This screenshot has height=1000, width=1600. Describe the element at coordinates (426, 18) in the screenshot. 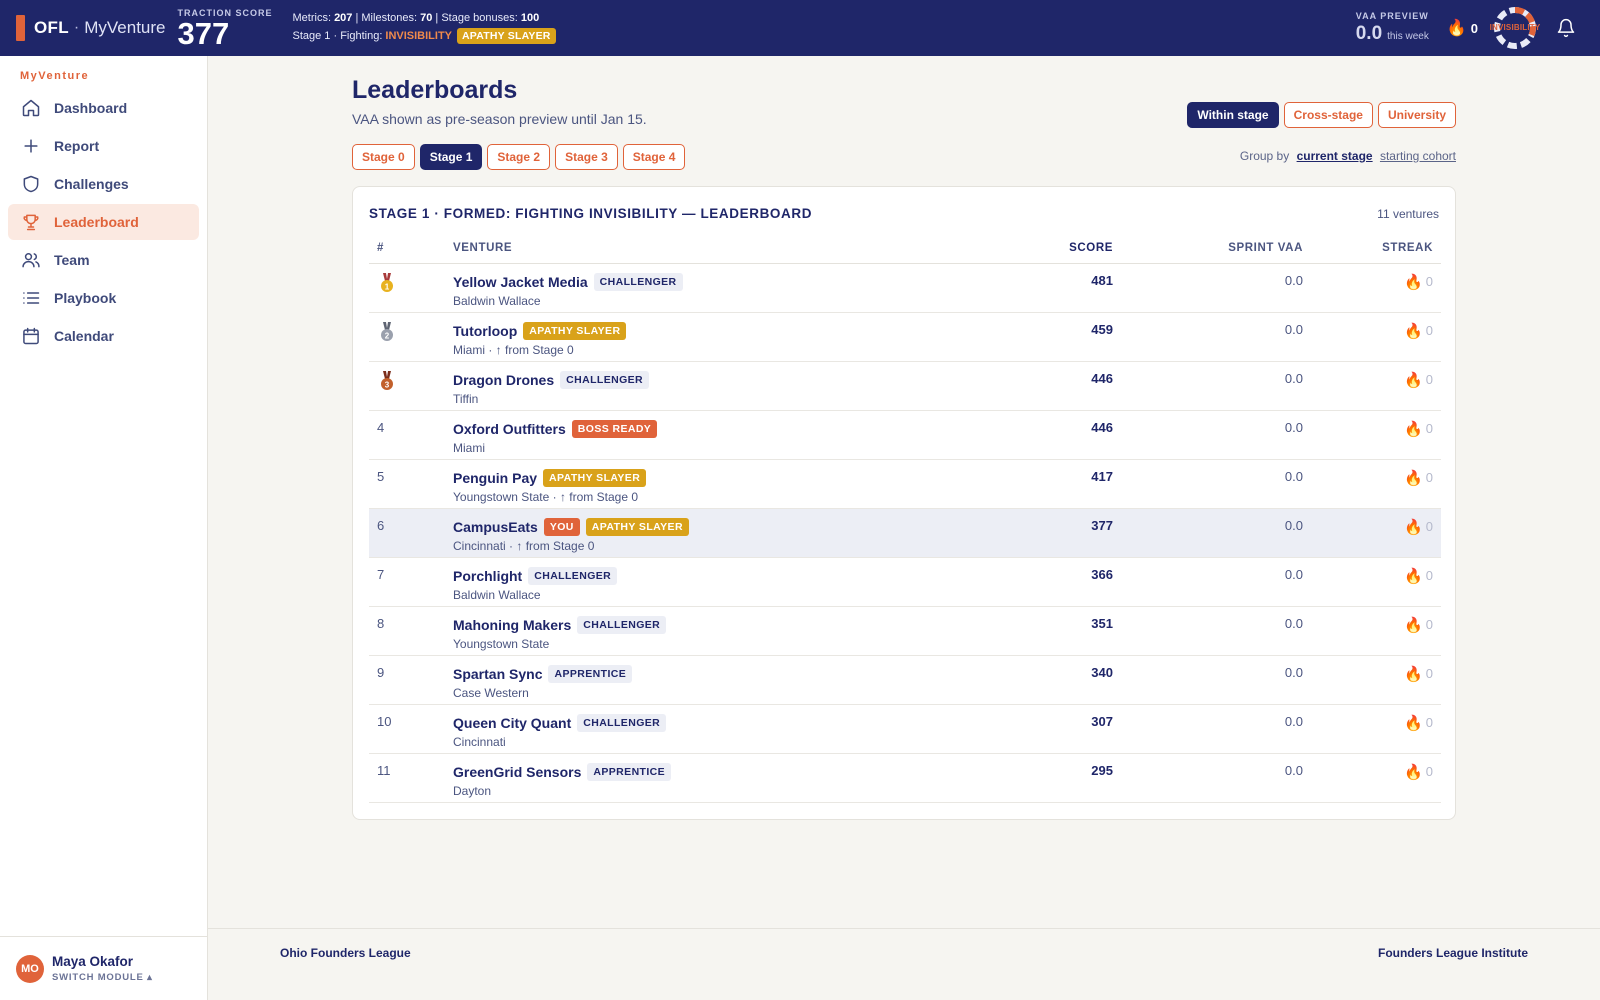

I see `milestones-value: 70` at that location.